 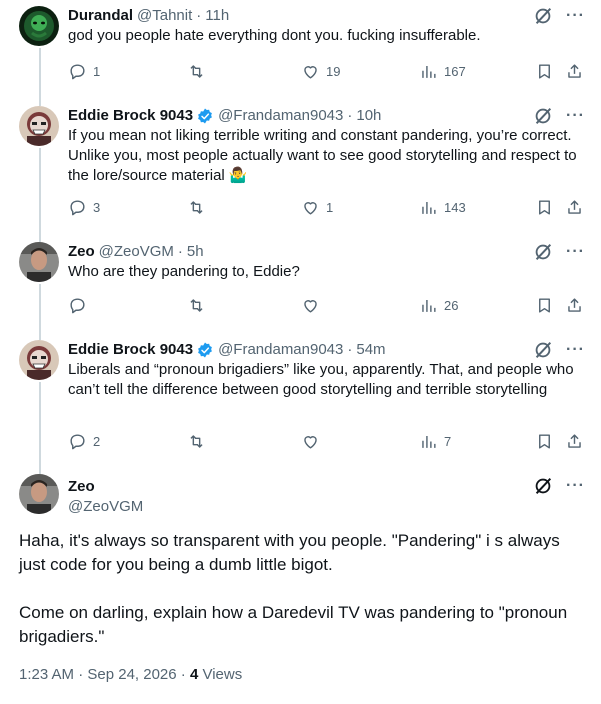 I want to click on views-button: 167, so click(x=442, y=71).